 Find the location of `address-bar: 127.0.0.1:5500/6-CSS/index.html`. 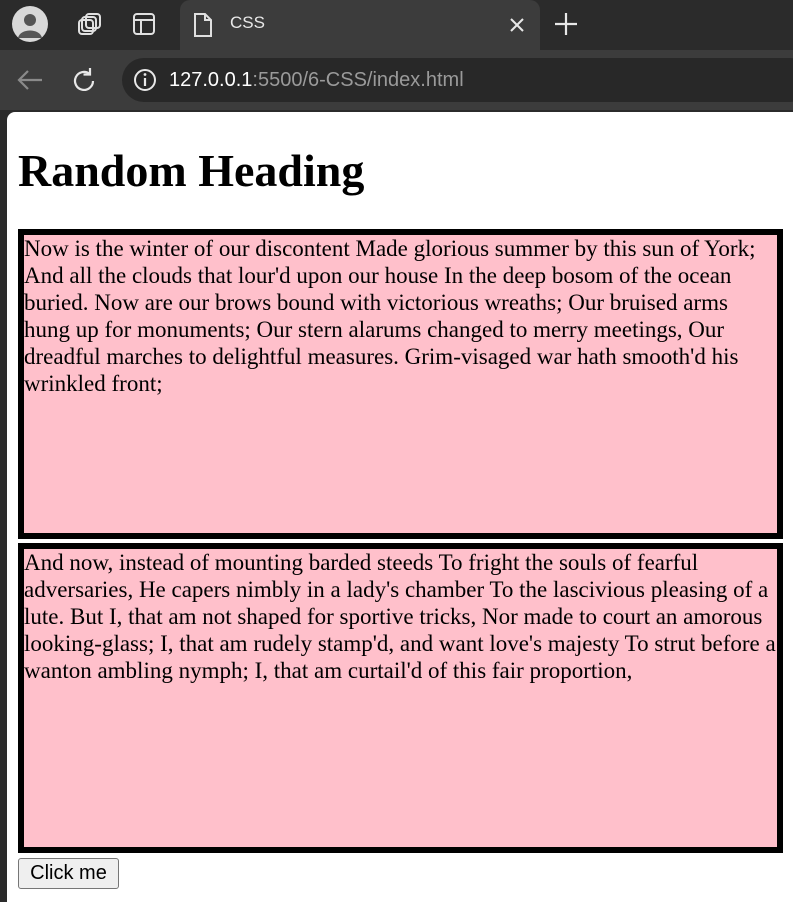

address-bar: 127.0.0.1:5500/6-CSS/index.html is located at coordinates (457, 80).